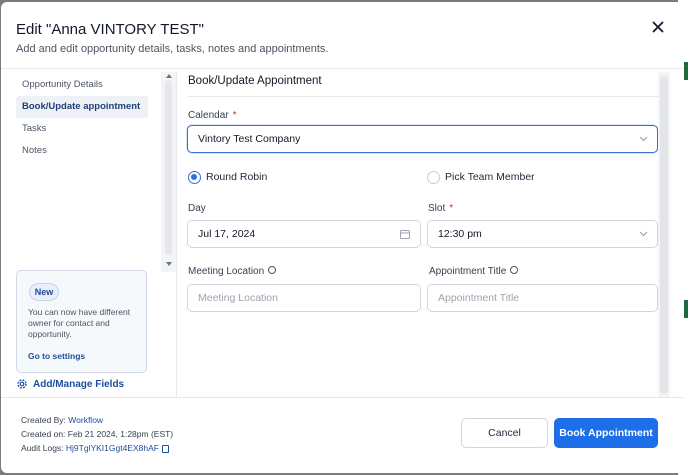 The image size is (688, 475). What do you see at coordinates (43, 420) in the screenshot?
I see `created-by-label: Created By:` at bounding box center [43, 420].